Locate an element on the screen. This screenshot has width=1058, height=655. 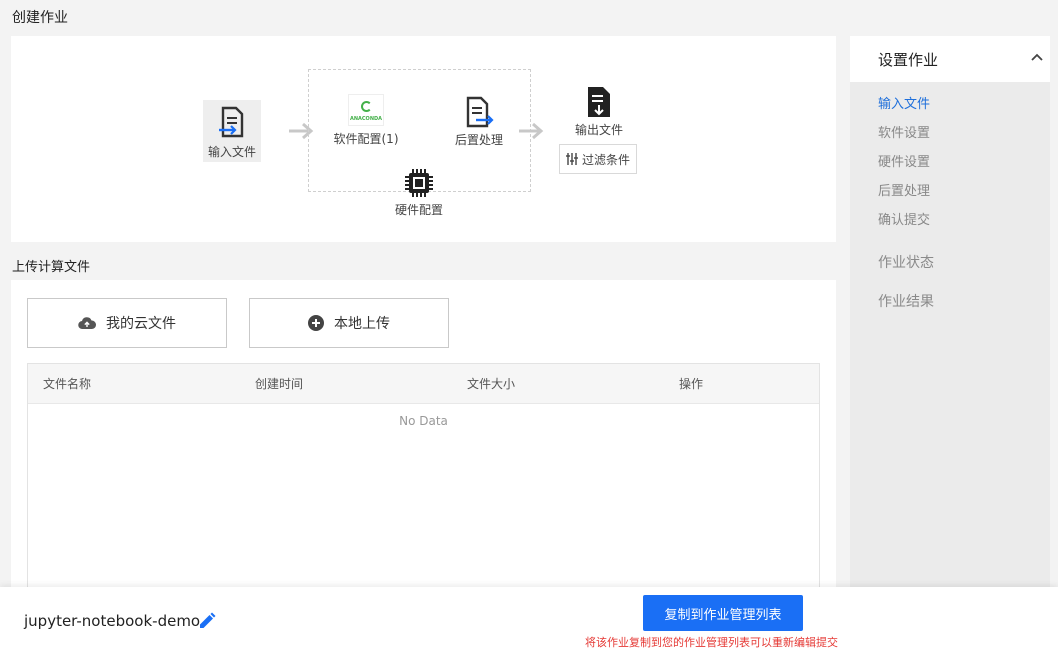
column-header-name: 文件名称 is located at coordinates (67, 383).